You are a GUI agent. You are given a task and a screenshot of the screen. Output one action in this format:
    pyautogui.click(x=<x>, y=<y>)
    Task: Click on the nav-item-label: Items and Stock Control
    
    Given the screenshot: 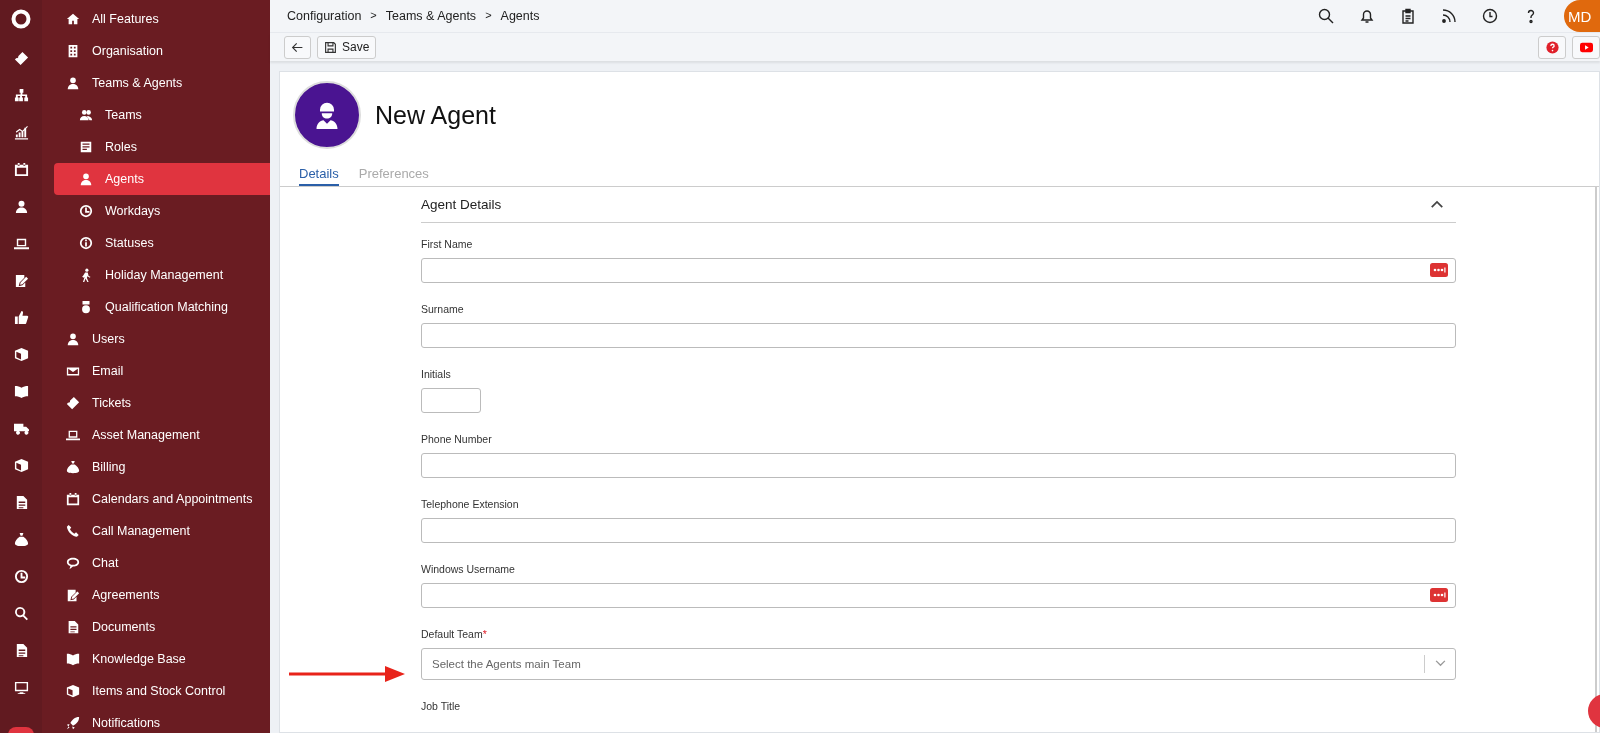 What is the action you would take?
    pyautogui.click(x=159, y=691)
    